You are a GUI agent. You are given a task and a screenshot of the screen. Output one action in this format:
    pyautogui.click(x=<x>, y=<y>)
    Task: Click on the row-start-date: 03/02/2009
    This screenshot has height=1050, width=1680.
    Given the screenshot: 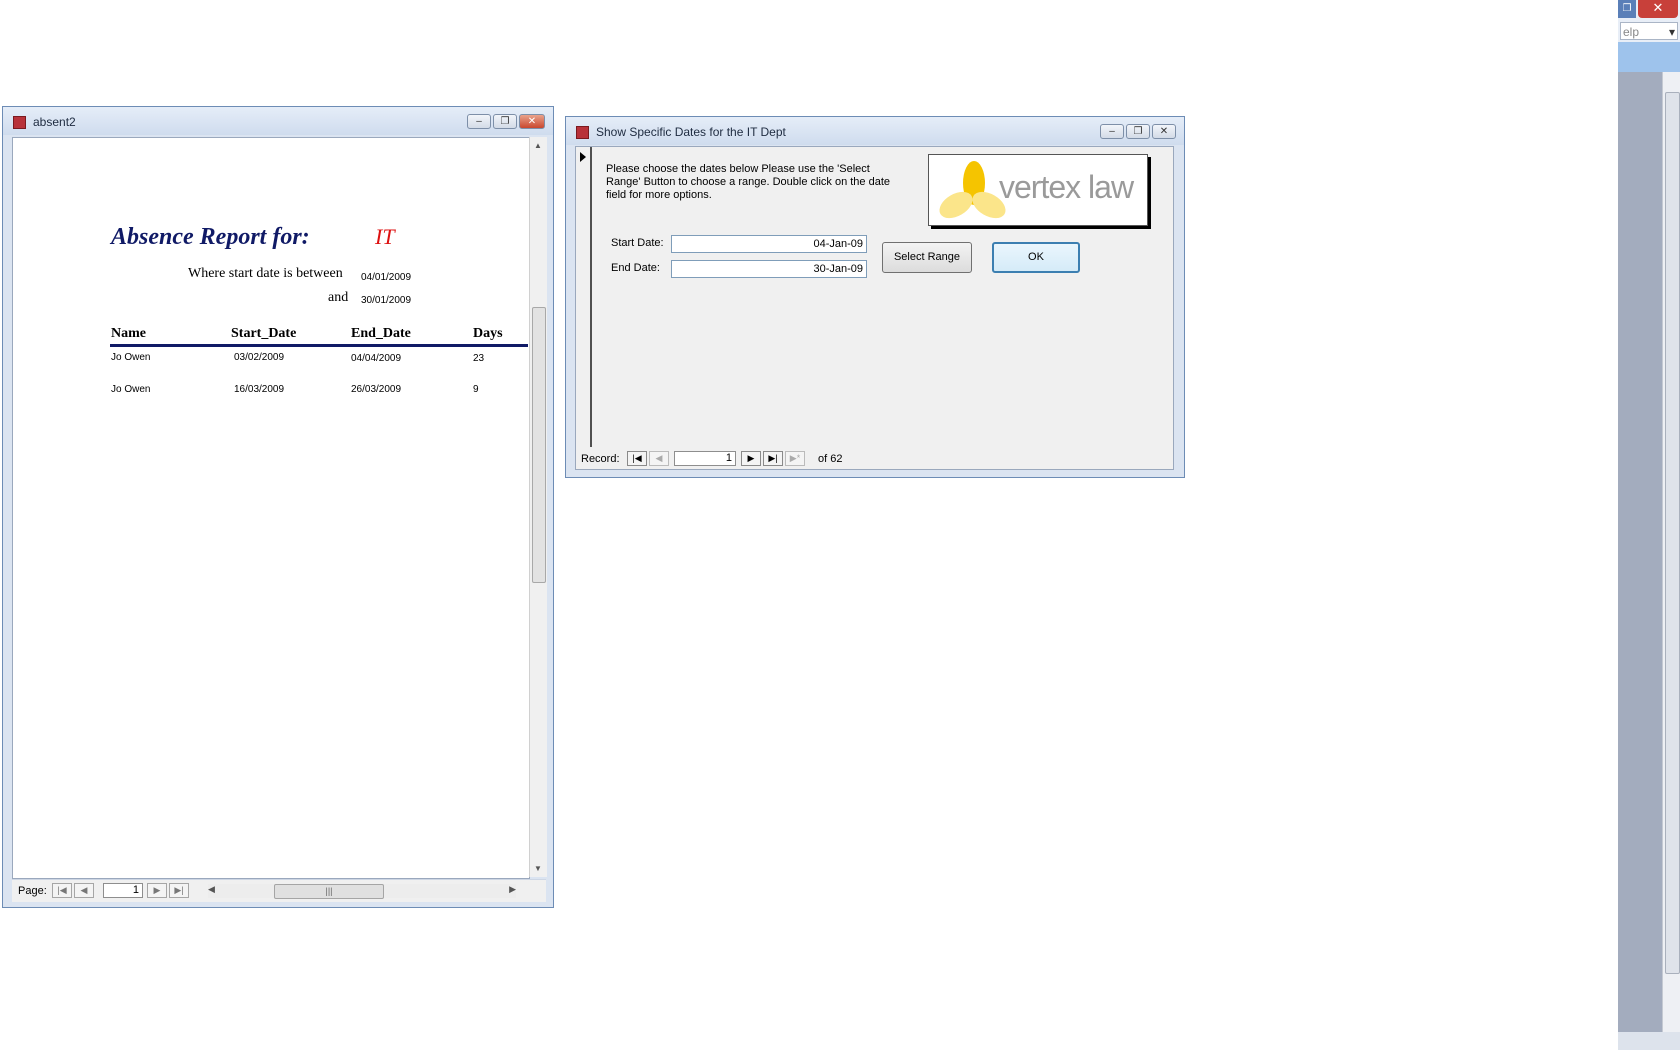 What is the action you would take?
    pyautogui.click(x=259, y=357)
    